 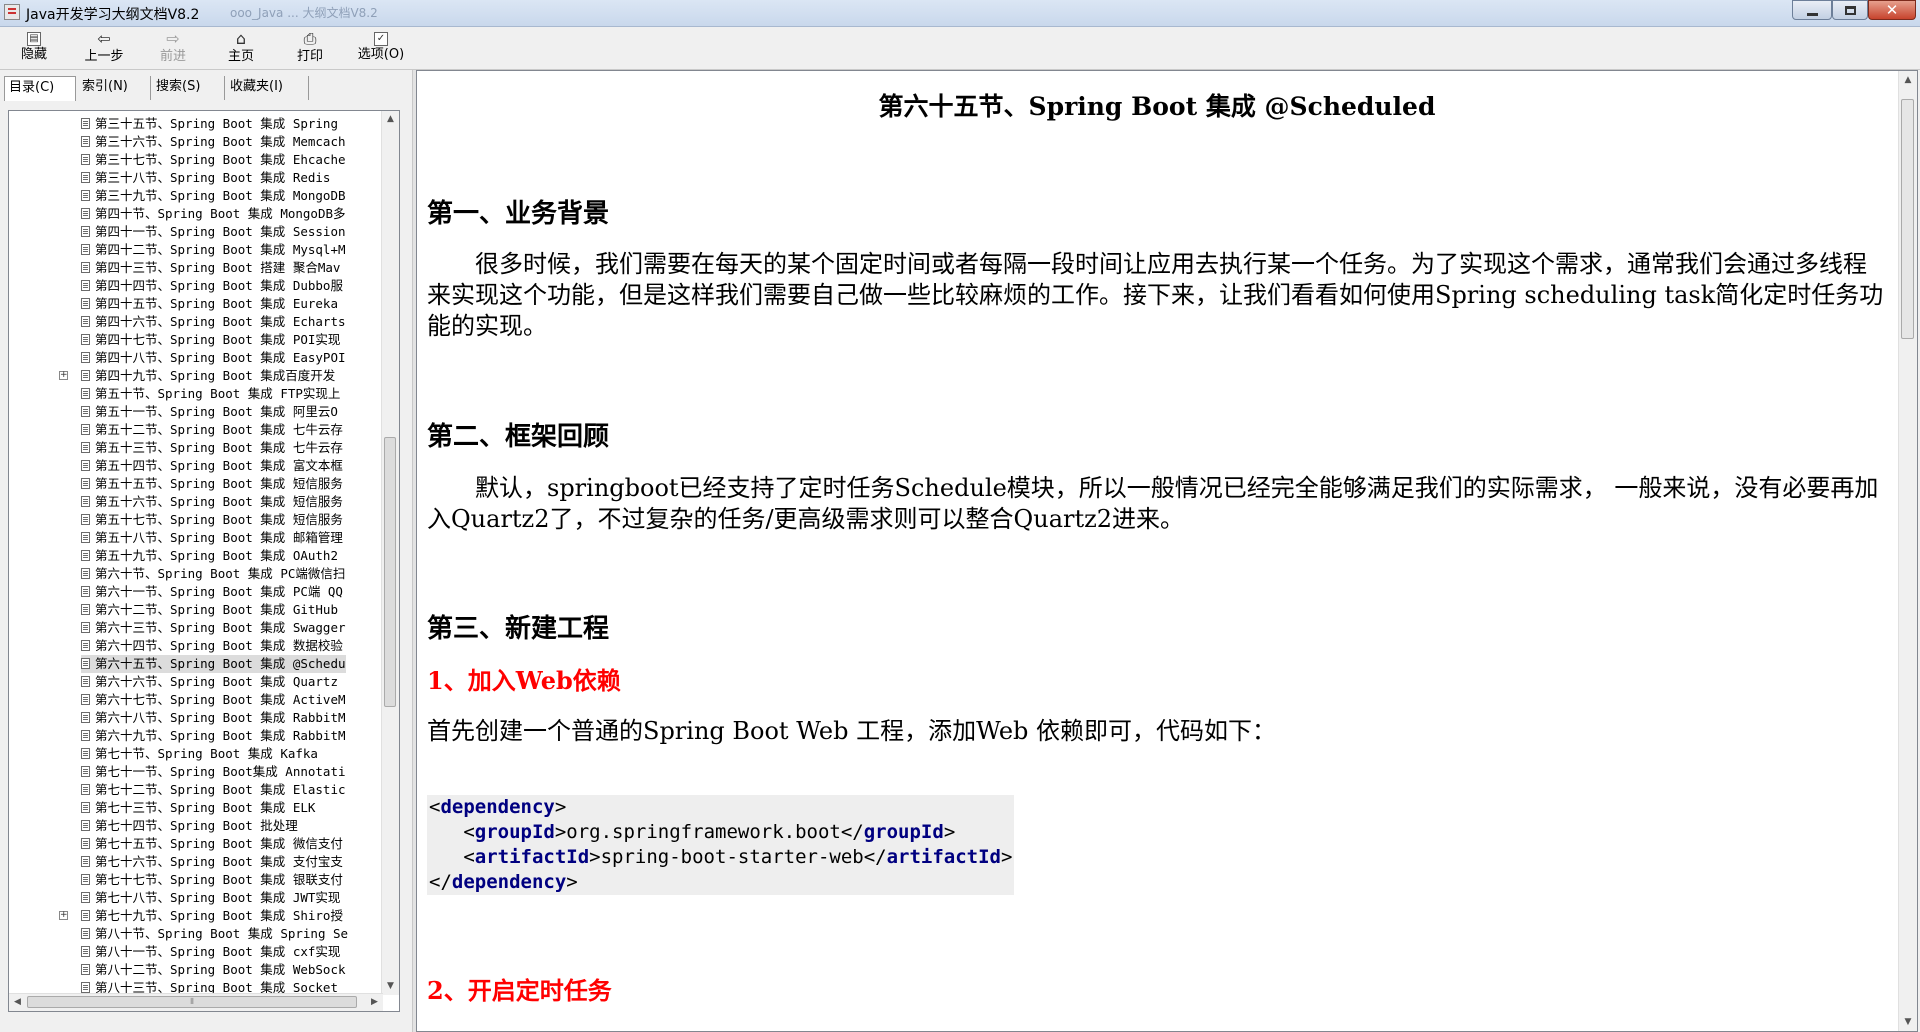 I want to click on tree-item-label: 第三十六节、Spring Boot 集成 Memcach, so click(x=220, y=141).